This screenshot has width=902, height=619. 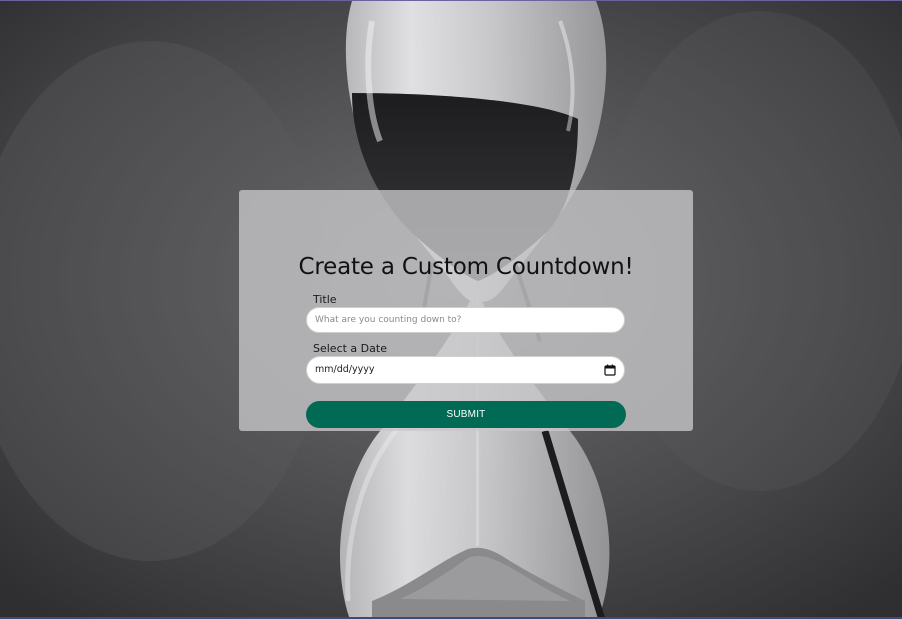 I want to click on date-field-label: Select a Date, so click(x=350, y=348).